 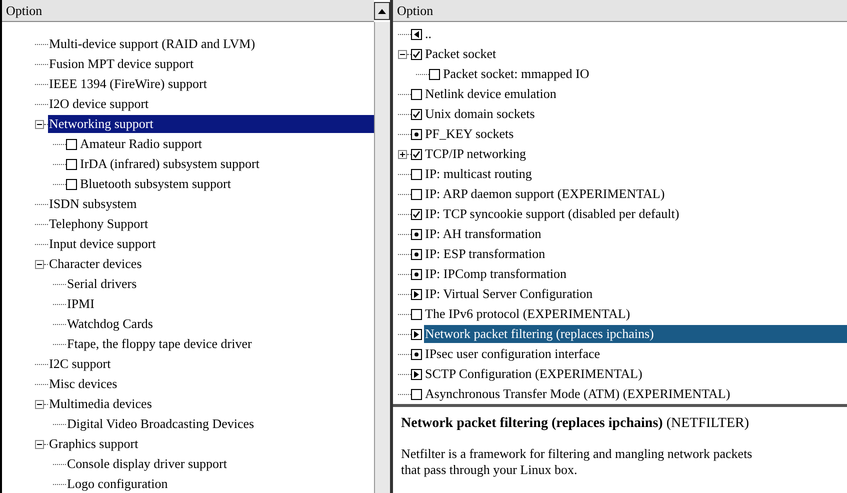 What do you see at coordinates (513, 354) in the screenshot?
I see `tree-item: IPsec user configuration interface` at bounding box center [513, 354].